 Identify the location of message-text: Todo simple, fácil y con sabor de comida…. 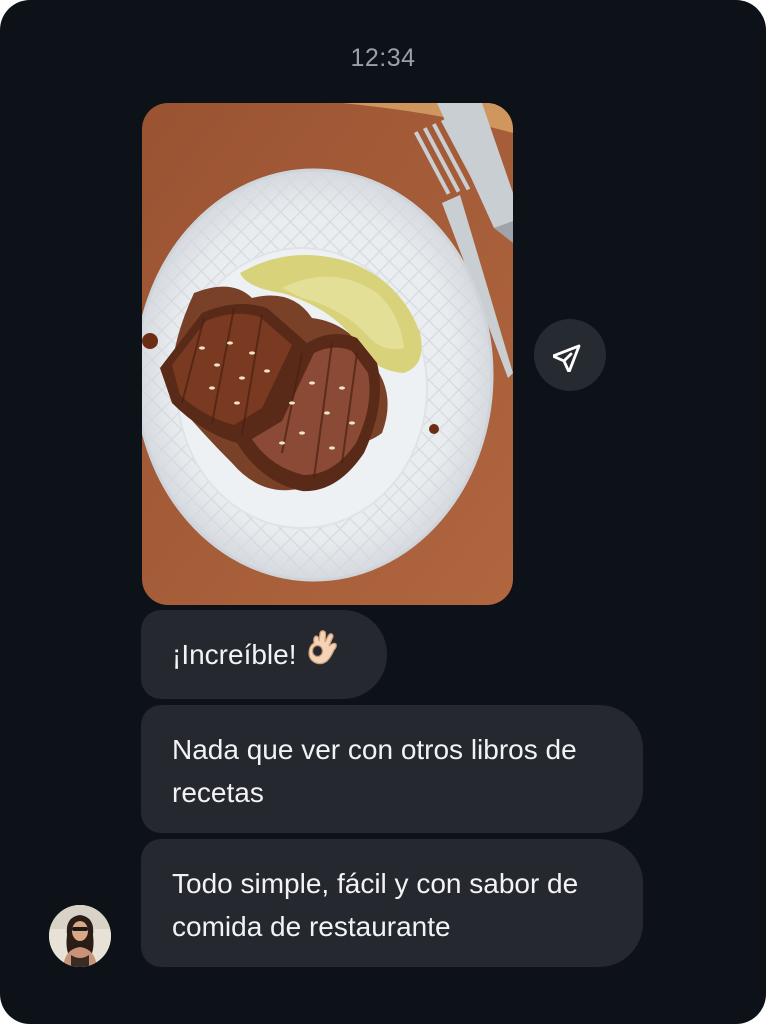
(375, 905).